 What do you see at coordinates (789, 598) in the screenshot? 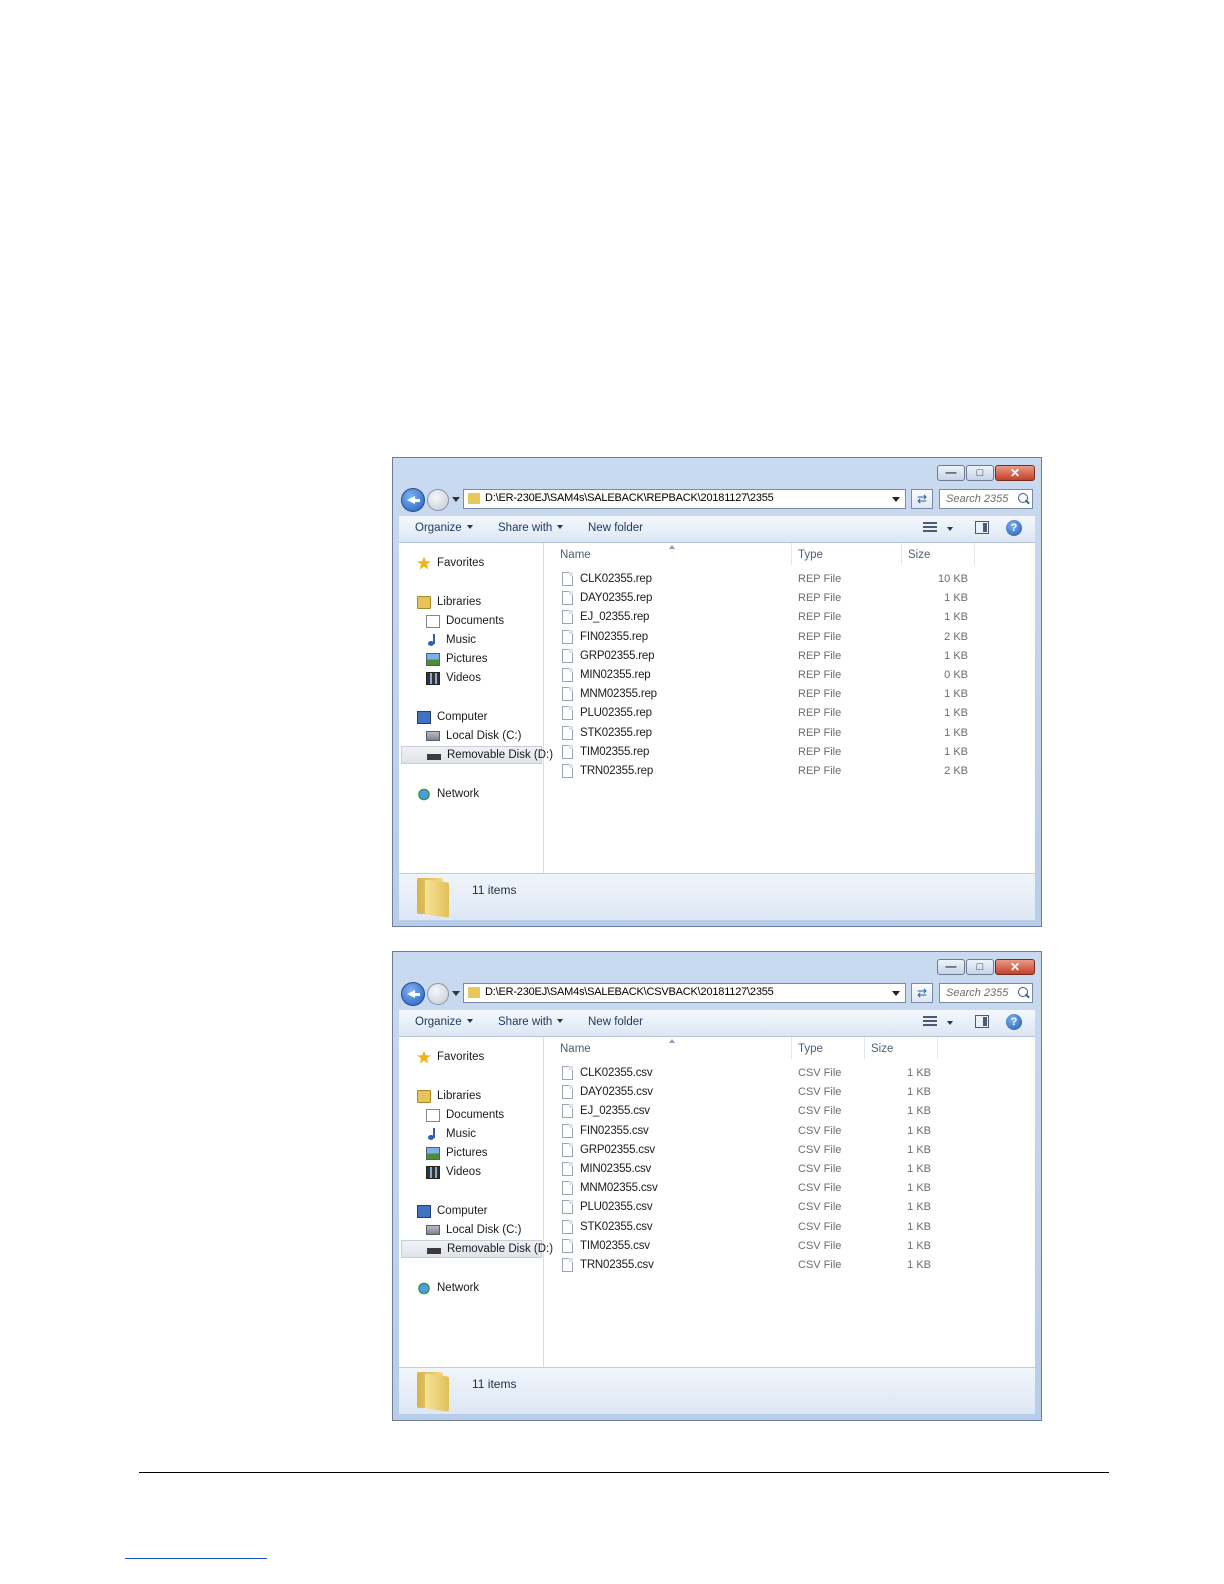
I see `file-row: DAY02355.rep REP File 1 KB` at bounding box center [789, 598].